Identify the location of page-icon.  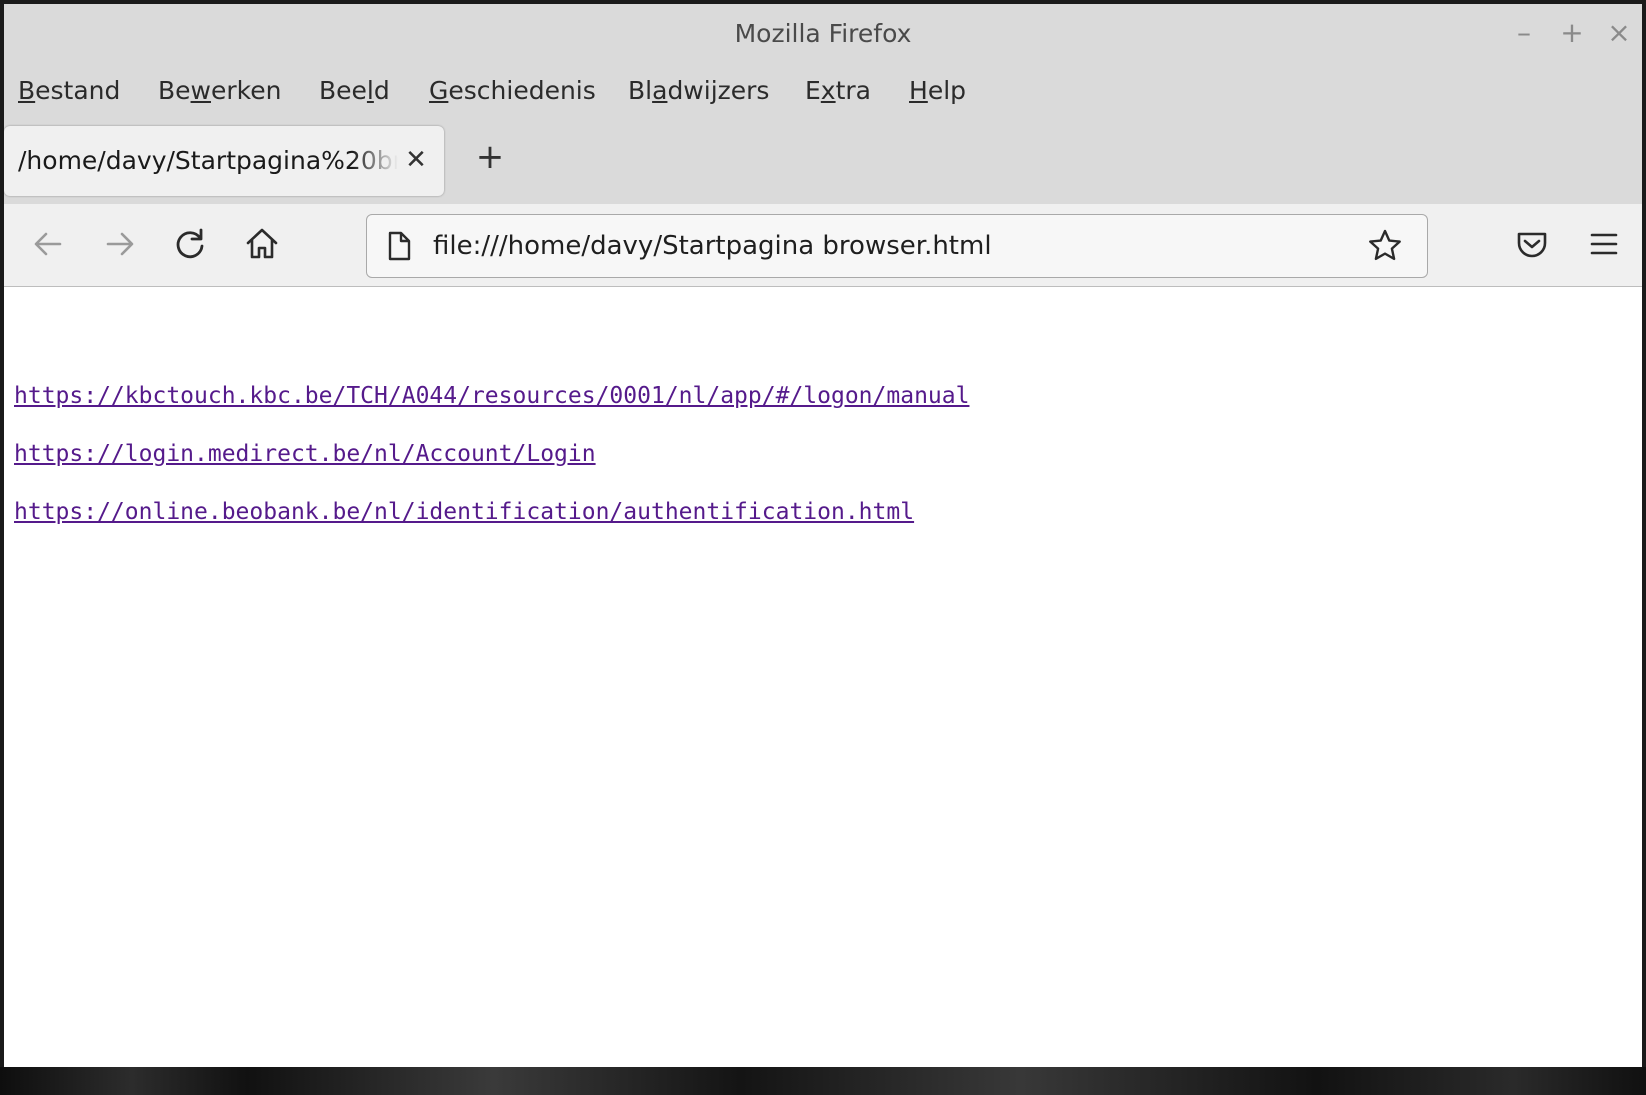
(399, 246).